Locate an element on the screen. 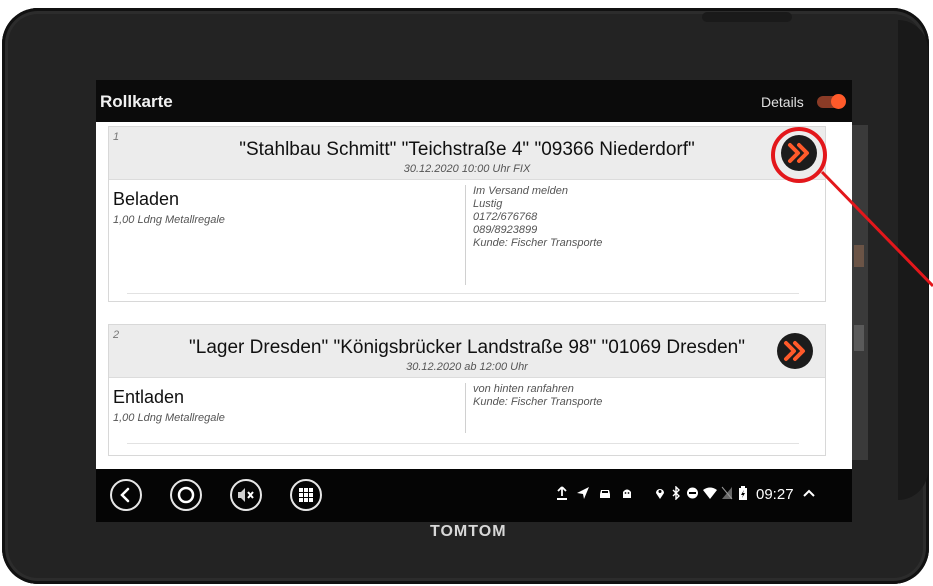 This screenshot has width=933, height=586. mute-button is located at coordinates (246, 495).